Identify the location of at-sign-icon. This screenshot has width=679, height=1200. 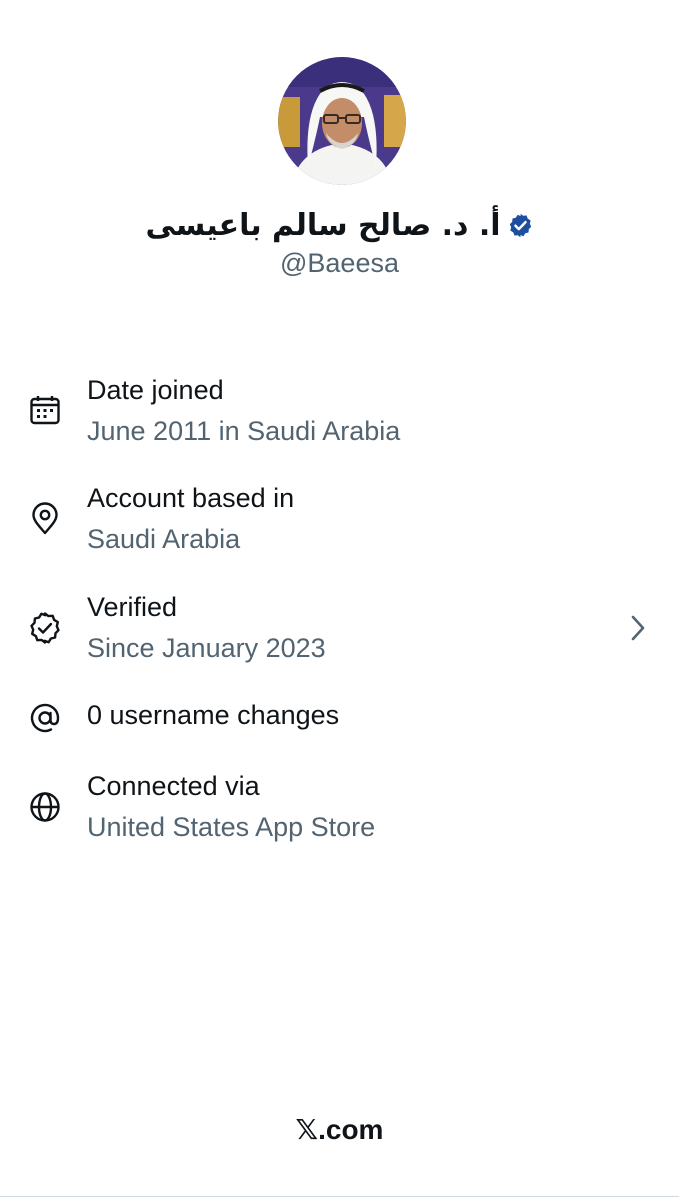
(45, 718).